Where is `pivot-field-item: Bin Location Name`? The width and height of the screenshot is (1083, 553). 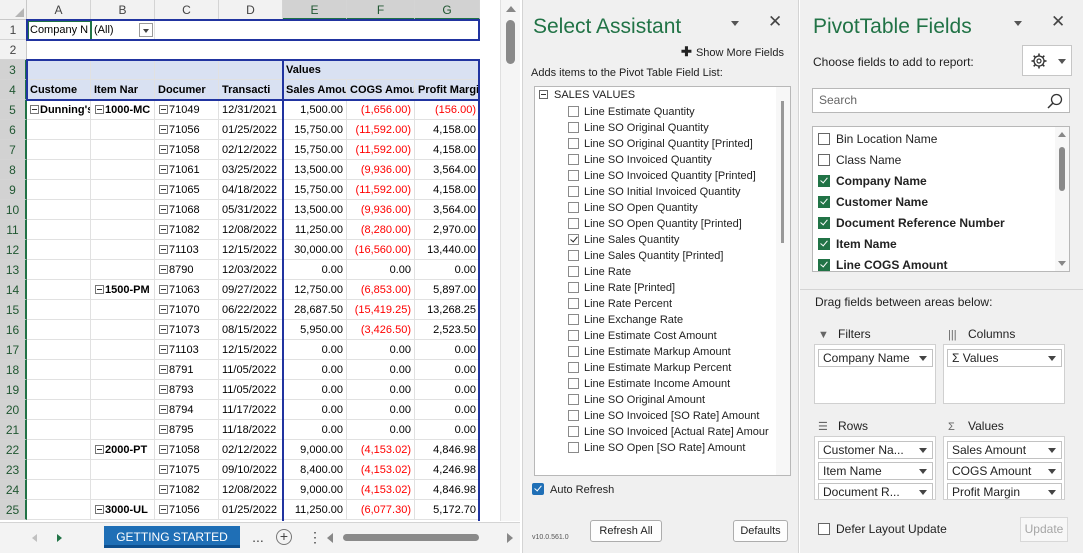
pivot-field-item: Bin Location Name is located at coordinates (877, 139).